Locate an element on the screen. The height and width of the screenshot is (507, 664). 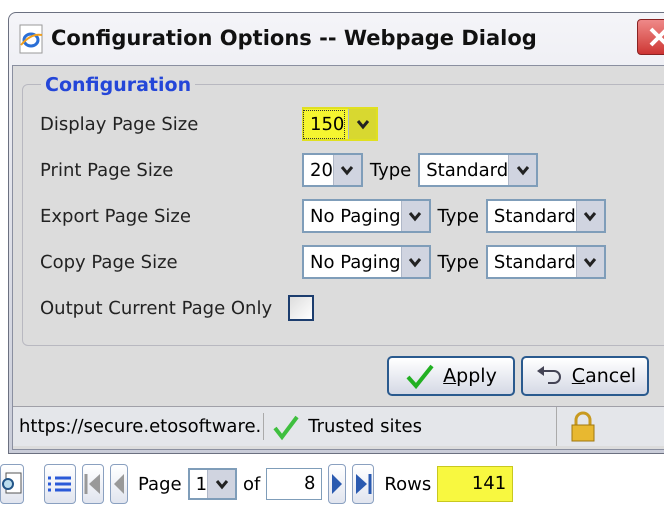
close-icon is located at coordinates (656, 37).